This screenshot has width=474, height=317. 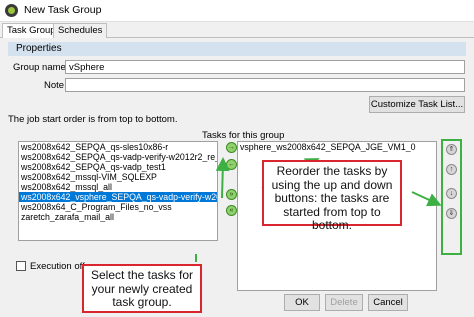 I want to click on remove-all-tasks-icon: «, so click(x=231, y=210).